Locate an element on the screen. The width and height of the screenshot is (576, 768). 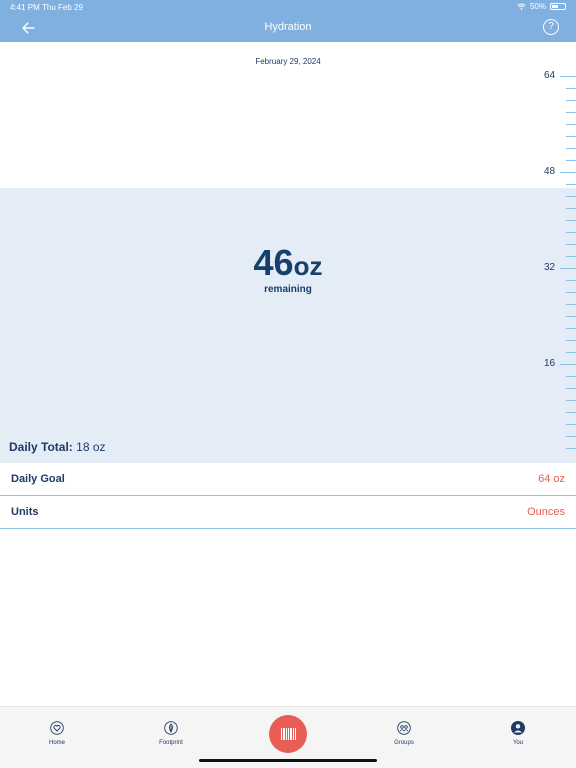
barcode-icon is located at coordinates (288, 734).